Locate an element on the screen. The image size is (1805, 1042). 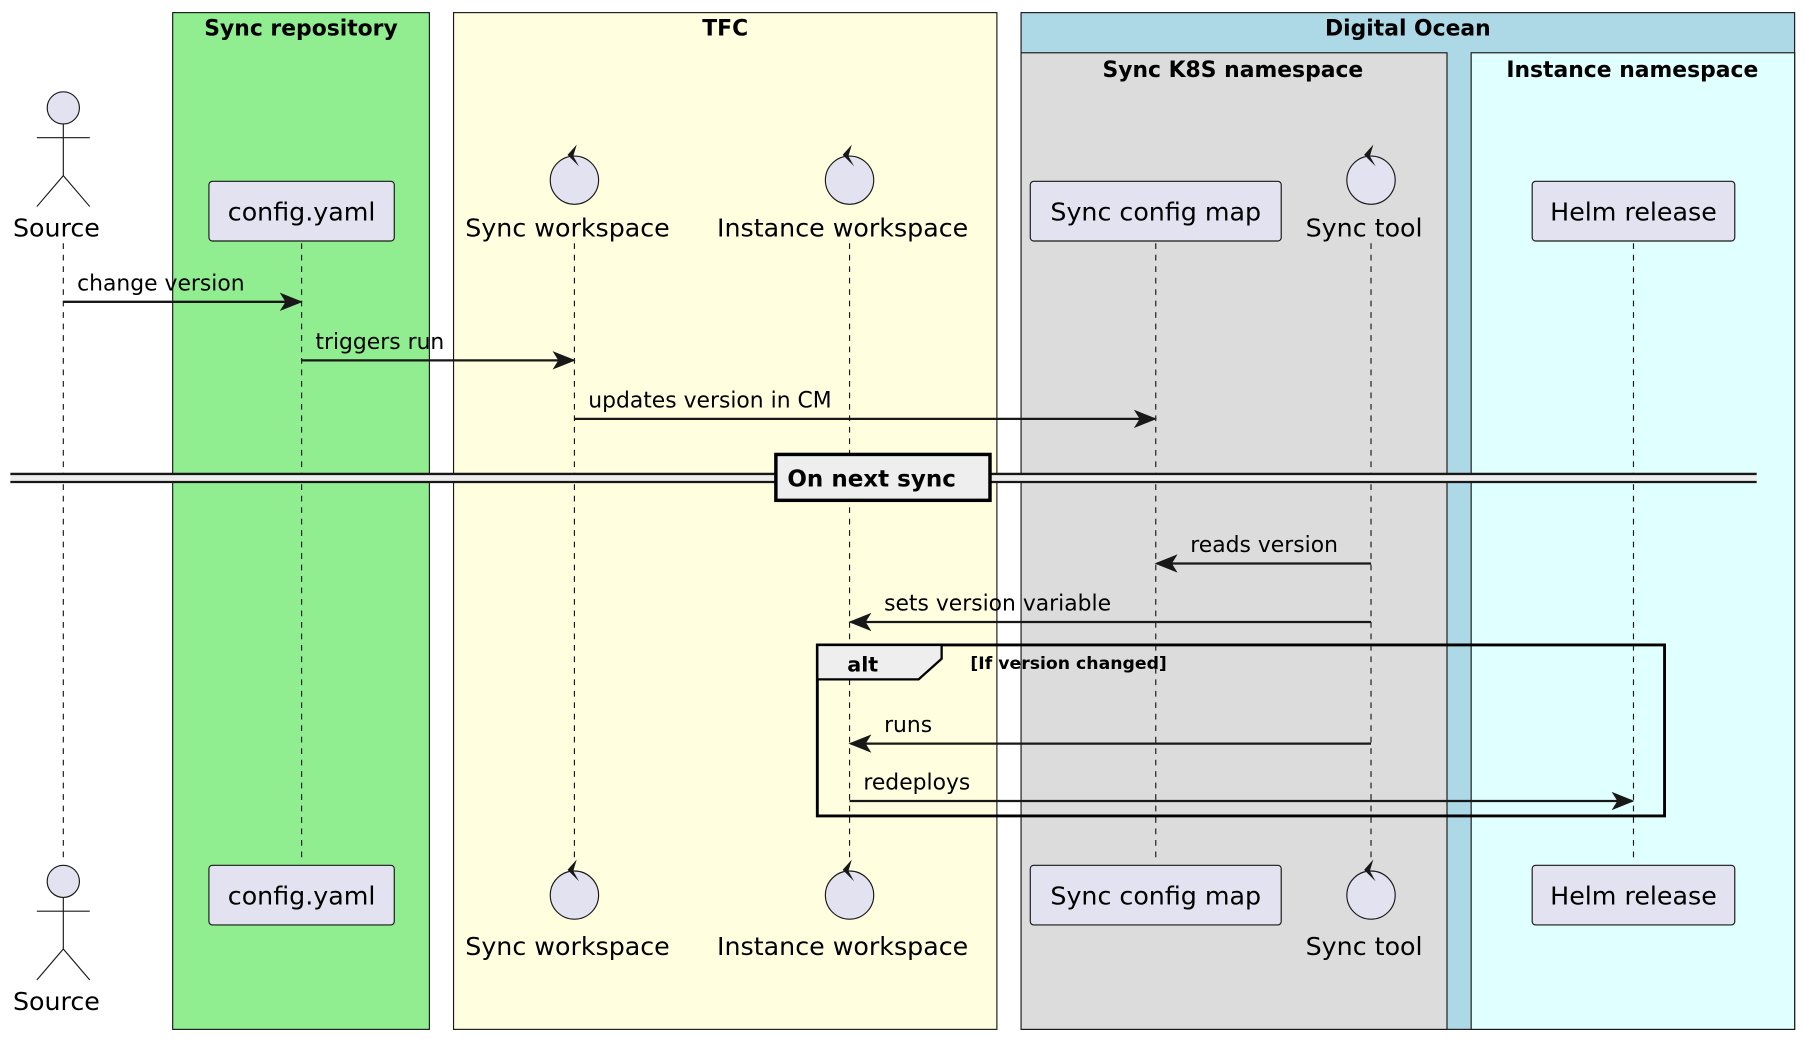
message-label: redeploys is located at coordinates (916, 783).